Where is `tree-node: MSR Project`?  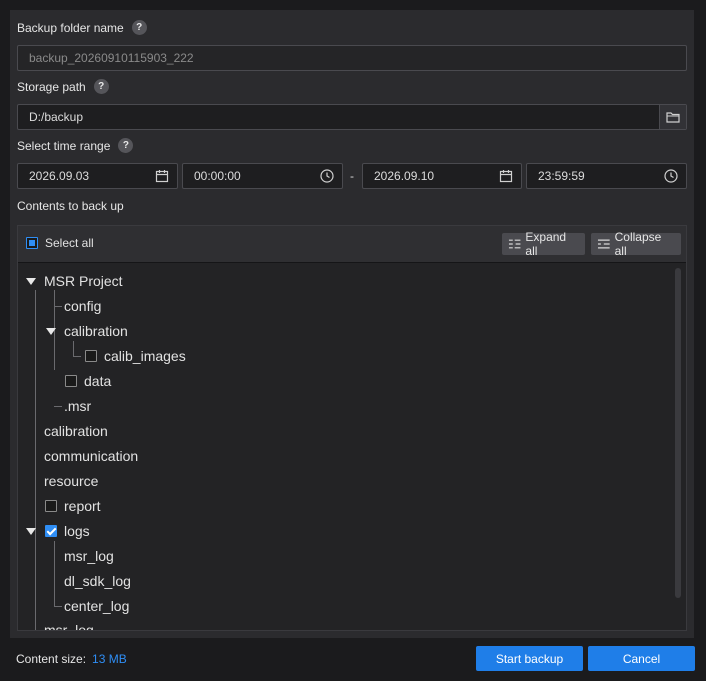 tree-node: MSR Project is located at coordinates (83, 281).